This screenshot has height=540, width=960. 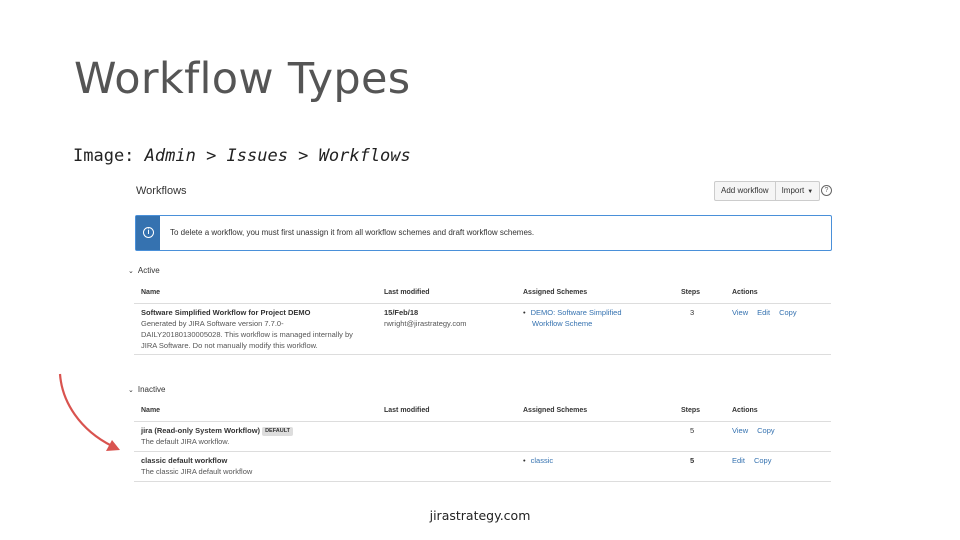 I want to click on actions-cell: View Edit Copy, so click(x=764, y=312).